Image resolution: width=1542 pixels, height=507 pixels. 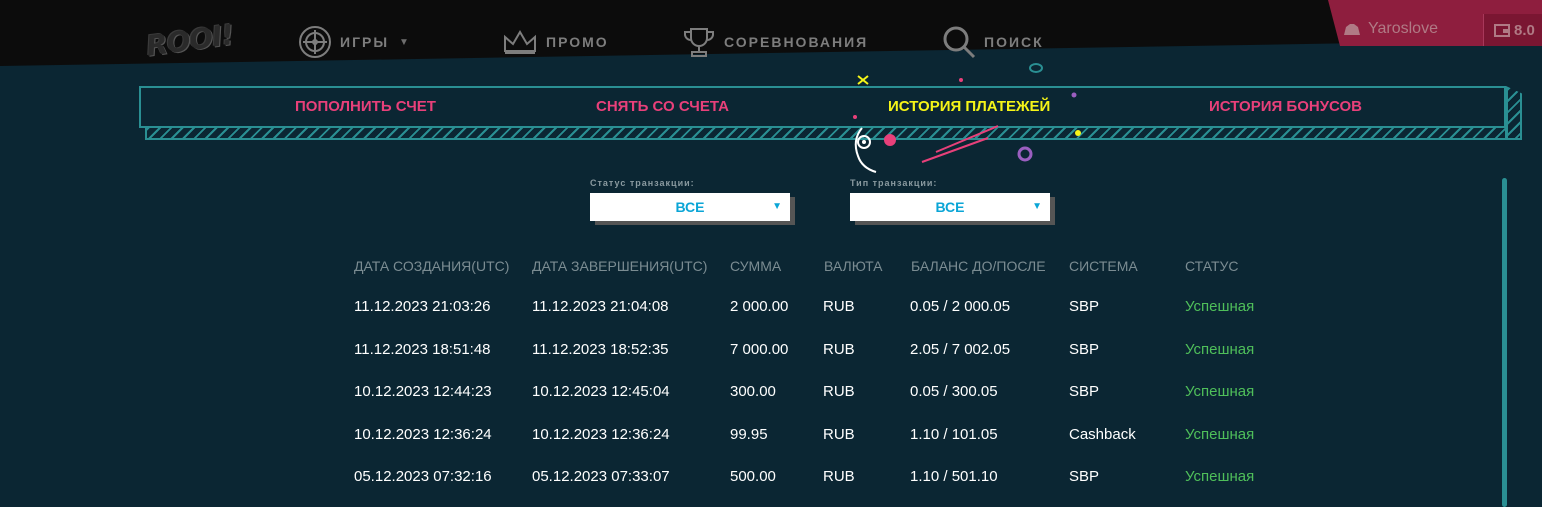 What do you see at coordinates (796, 42) in the screenshot?
I see `nav-competitions-label: СОРЕВНОВАНИЯ` at bounding box center [796, 42].